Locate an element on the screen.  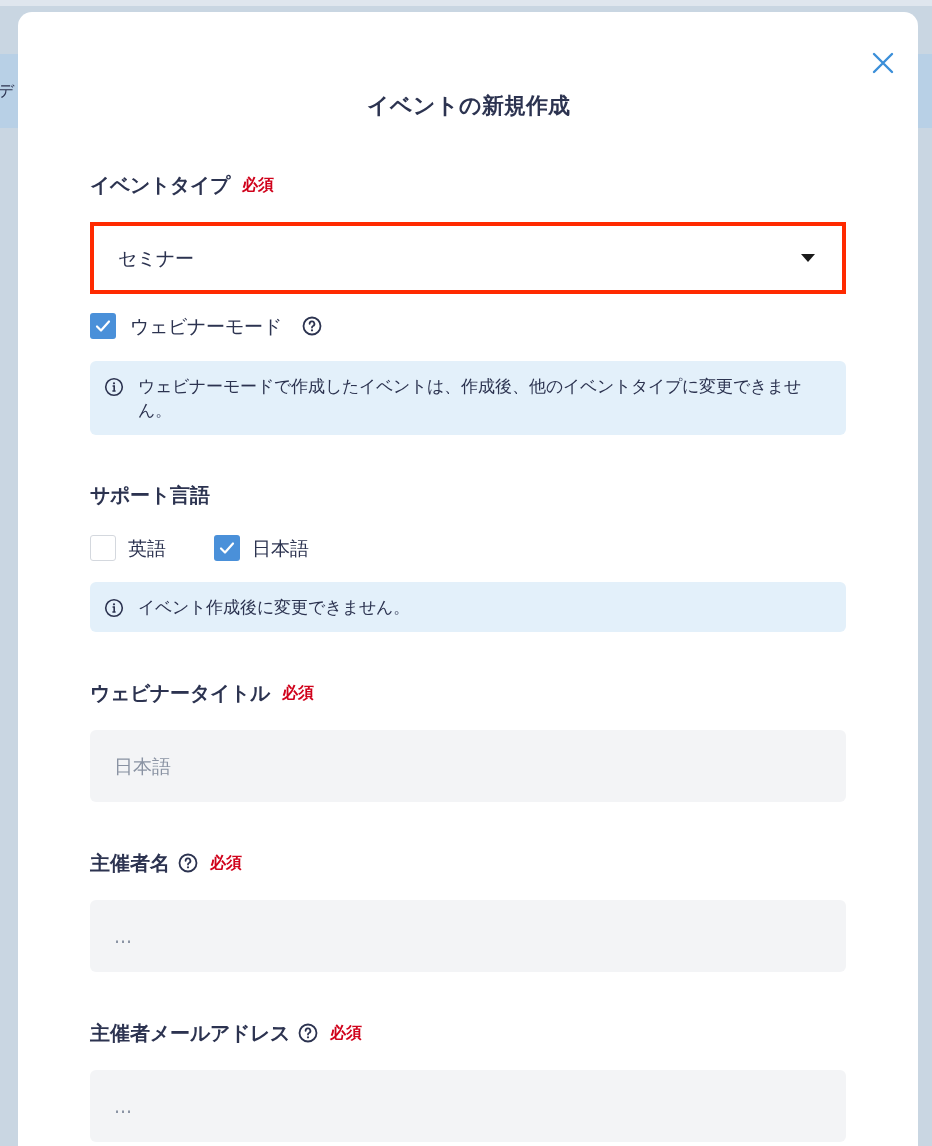
close-button is located at coordinates (883, 63).